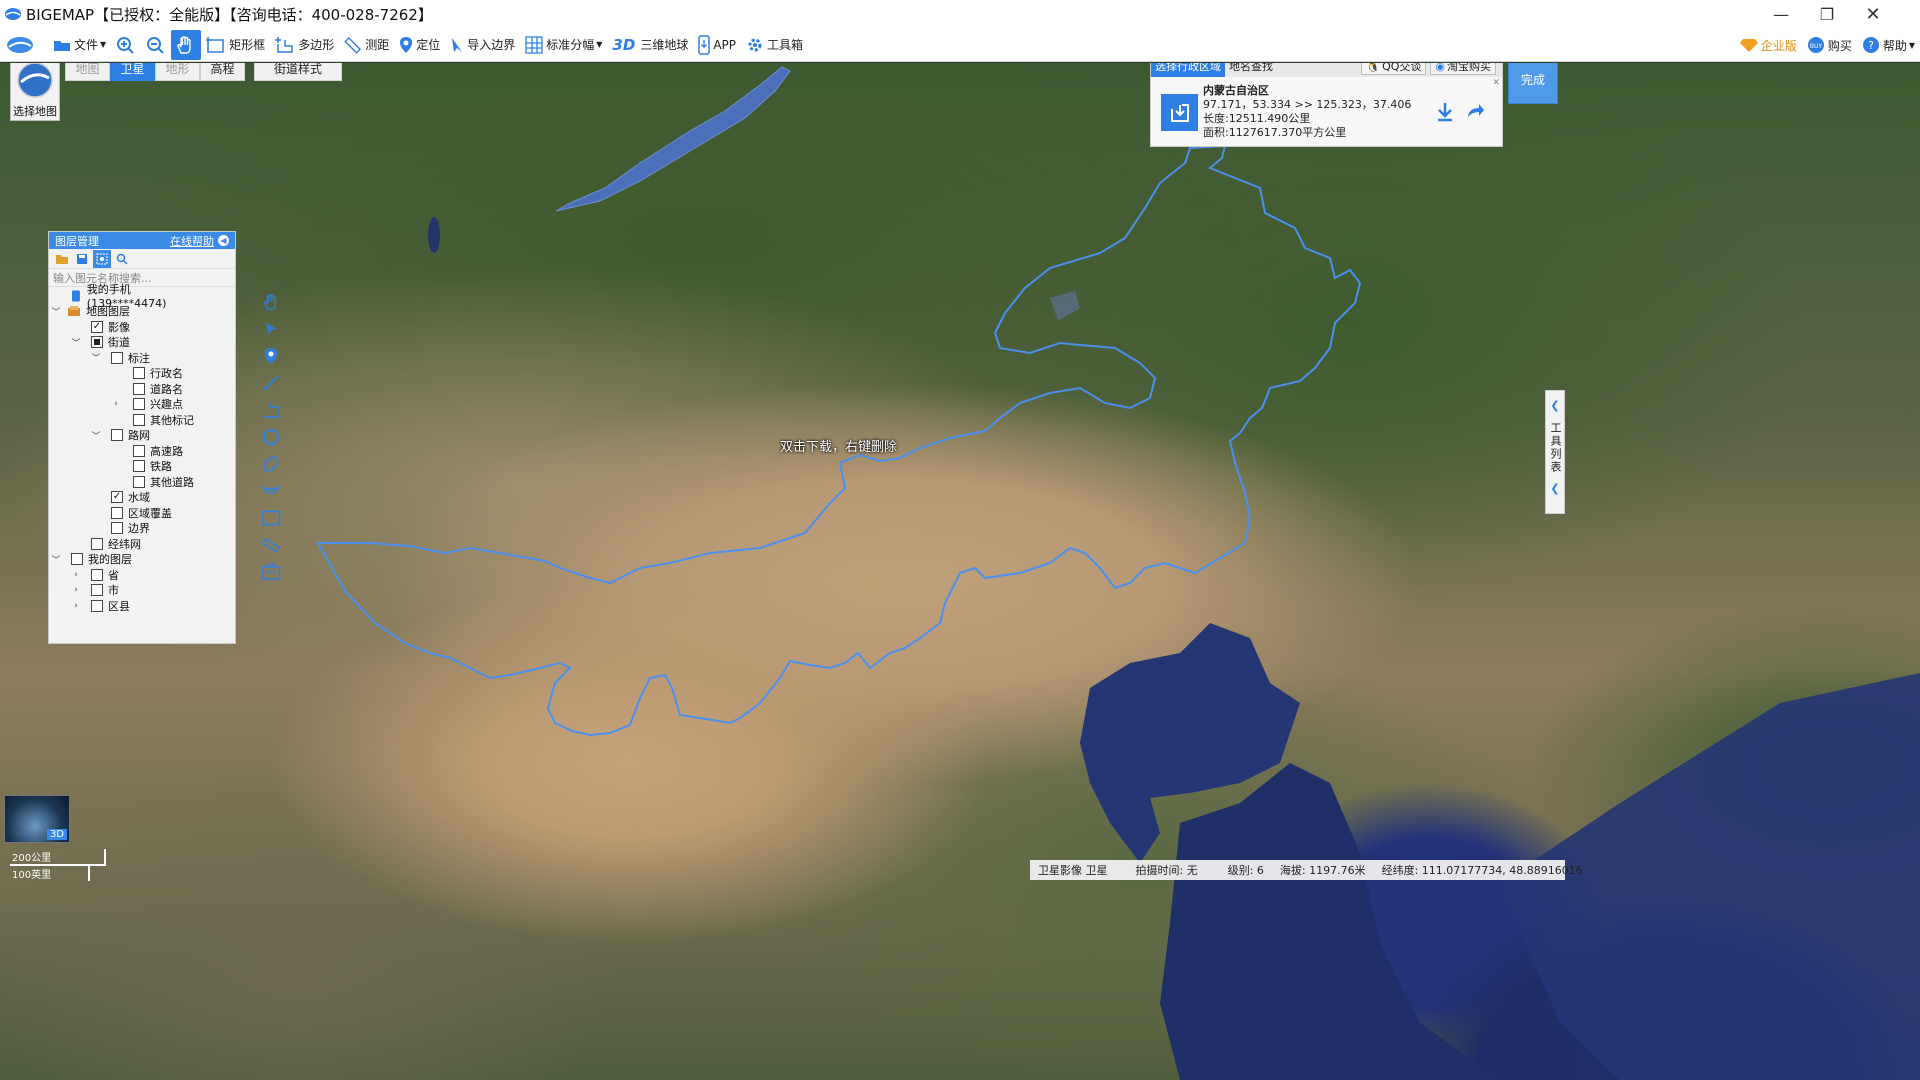 This screenshot has width=1920, height=1080. What do you see at coordinates (129, 560) in the screenshot?
I see `tree-row-my-layers: ﹀ 我的图层` at bounding box center [129, 560].